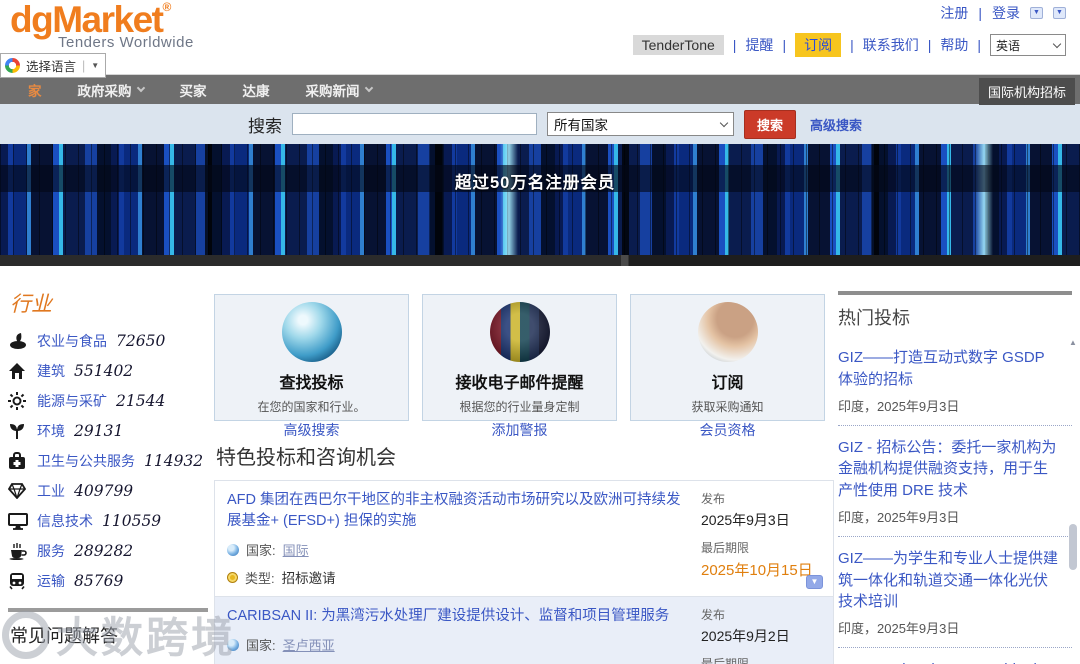 Image resolution: width=1080 pixels, height=664 pixels. Describe the element at coordinates (311, 366) in the screenshot. I see `feature-find-tenders: 查找投标 在您的国家和行业。 高级搜索` at that location.